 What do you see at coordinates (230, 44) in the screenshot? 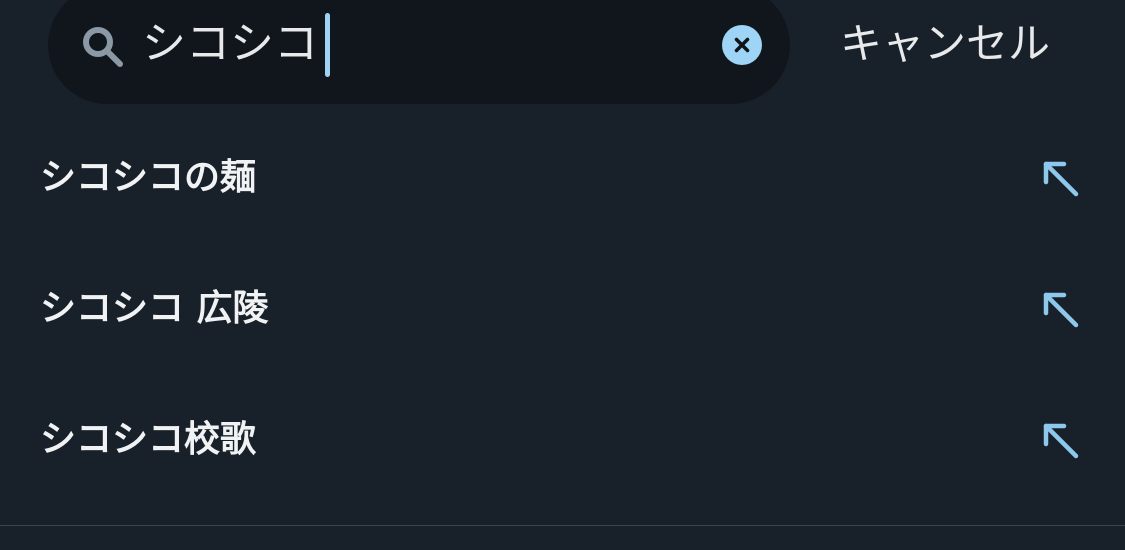
I see `search-input: シコシコ` at bounding box center [230, 44].